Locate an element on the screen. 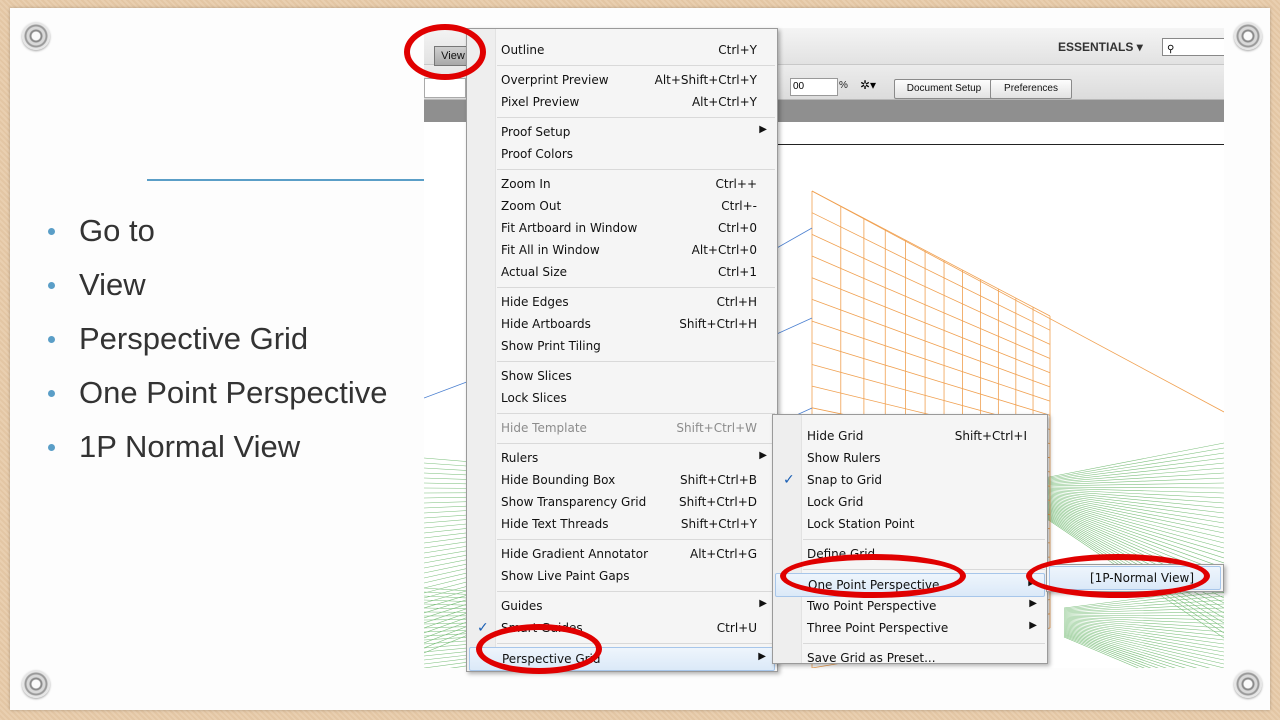 This screenshot has width=1280, height=720. menu-item-shortcut: Ctrl++ is located at coordinates (736, 184).